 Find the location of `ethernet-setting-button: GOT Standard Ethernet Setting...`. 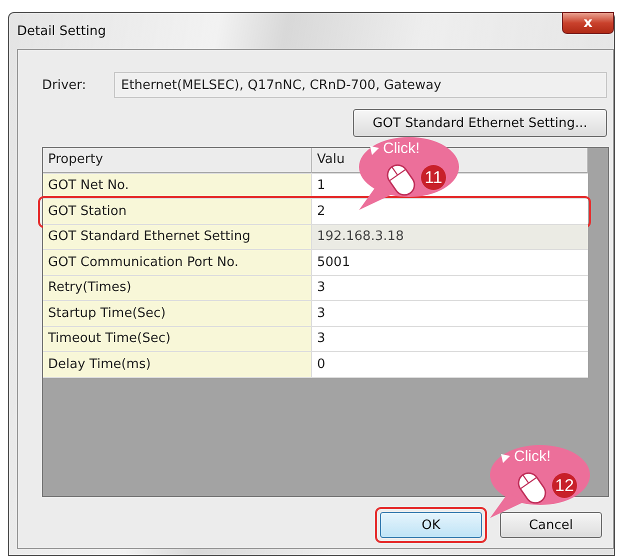

ethernet-setting-button: GOT Standard Ethernet Setting... is located at coordinates (480, 123).